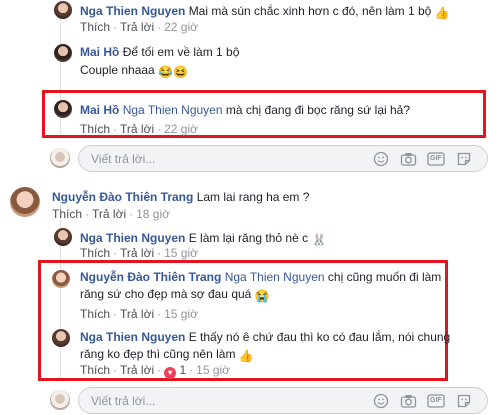 This screenshot has height=415, width=498. I want to click on rabbit-emoji: 🐰, so click(319, 240).